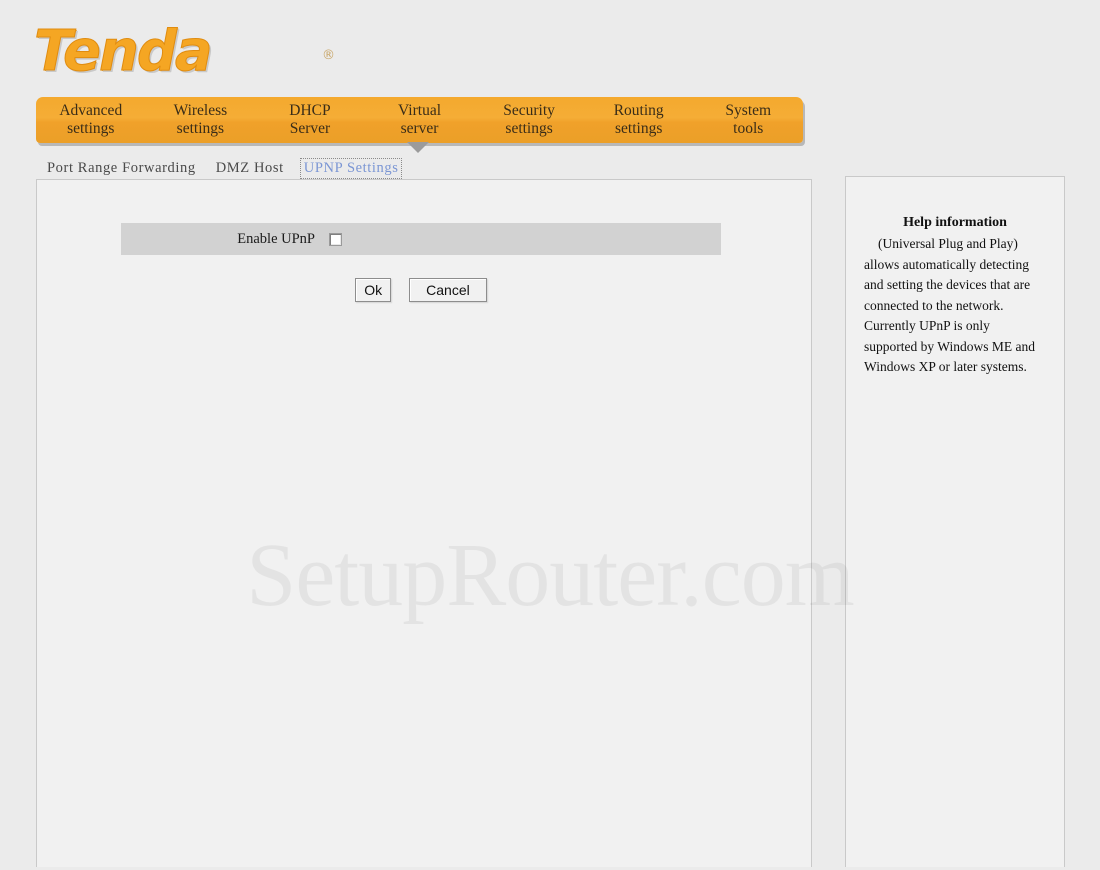  What do you see at coordinates (448, 290) in the screenshot?
I see `cancel-button: Cancel` at bounding box center [448, 290].